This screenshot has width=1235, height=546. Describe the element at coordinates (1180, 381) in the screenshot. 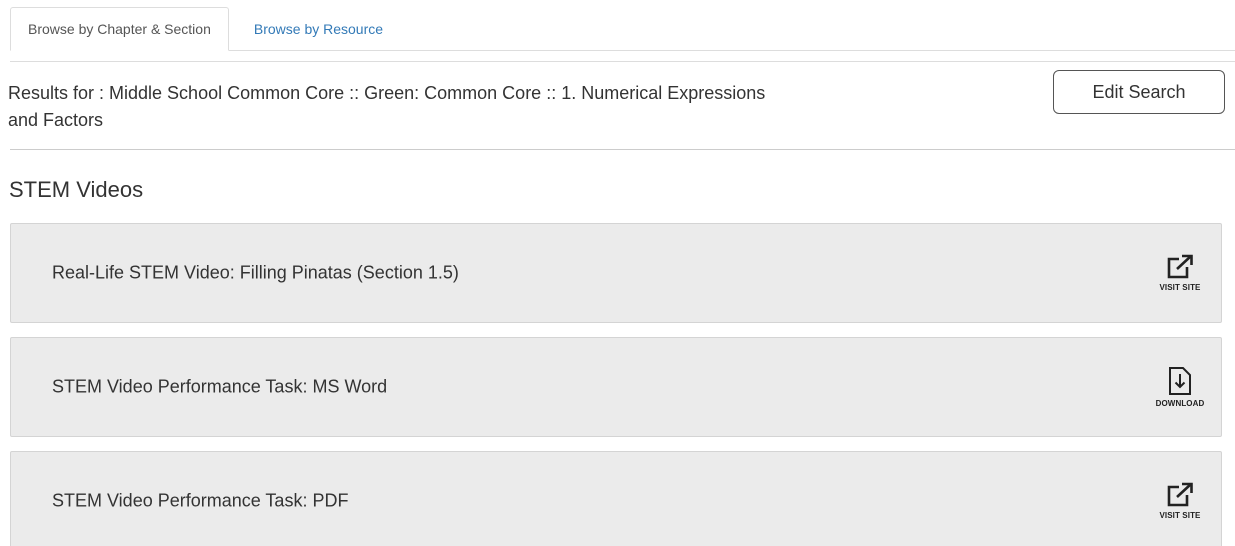

I see `download-icon` at that location.